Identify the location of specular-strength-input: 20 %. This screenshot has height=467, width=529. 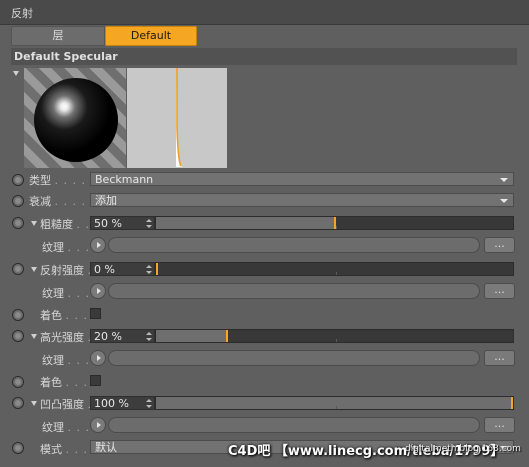
(122, 336).